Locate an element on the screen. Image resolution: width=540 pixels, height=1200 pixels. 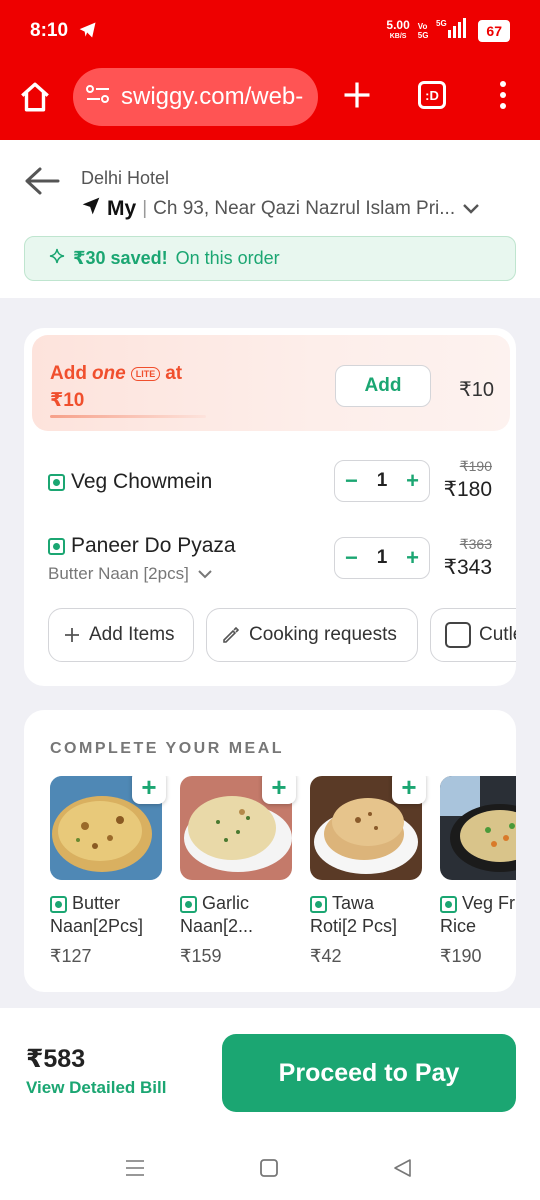
url-bar-row: swiggy.com/web- :D is located at coordinates (270, 97).